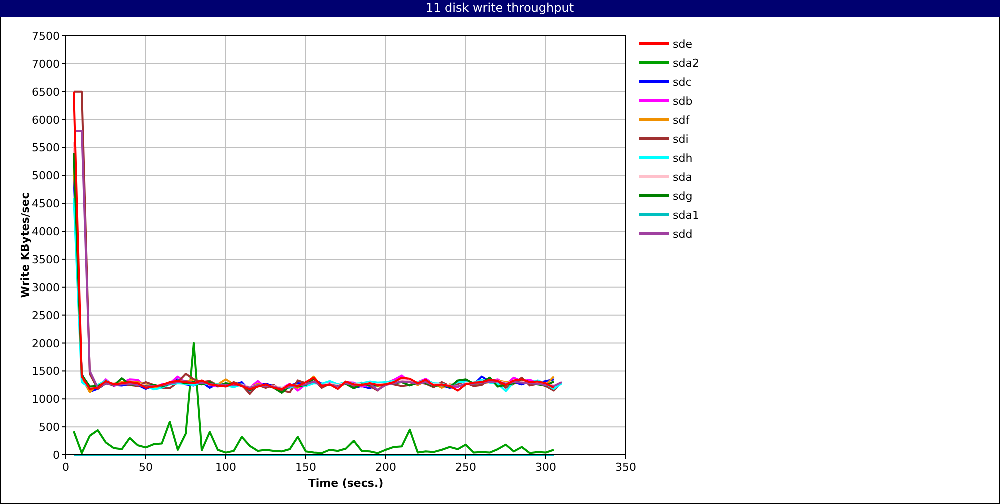 The width and height of the screenshot is (1000, 504). Describe the element at coordinates (146, 467) in the screenshot. I see `tick-label: 50` at that location.